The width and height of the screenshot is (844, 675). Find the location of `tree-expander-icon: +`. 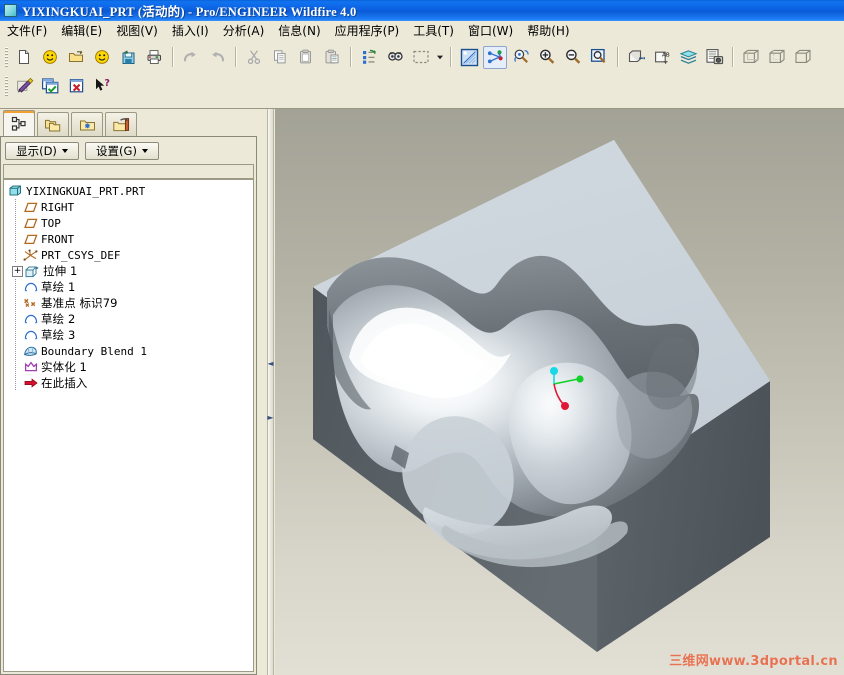

tree-expander-icon: + is located at coordinates (17, 271).